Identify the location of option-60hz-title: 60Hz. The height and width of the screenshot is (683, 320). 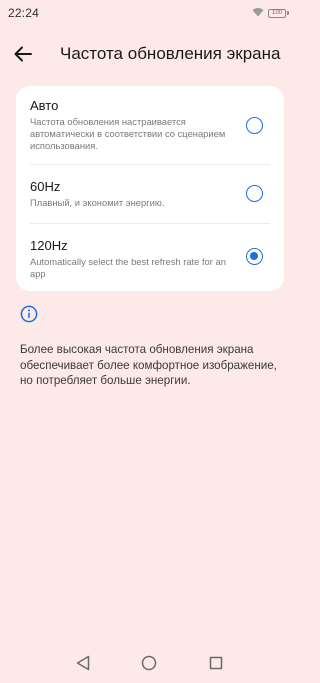
(45, 186).